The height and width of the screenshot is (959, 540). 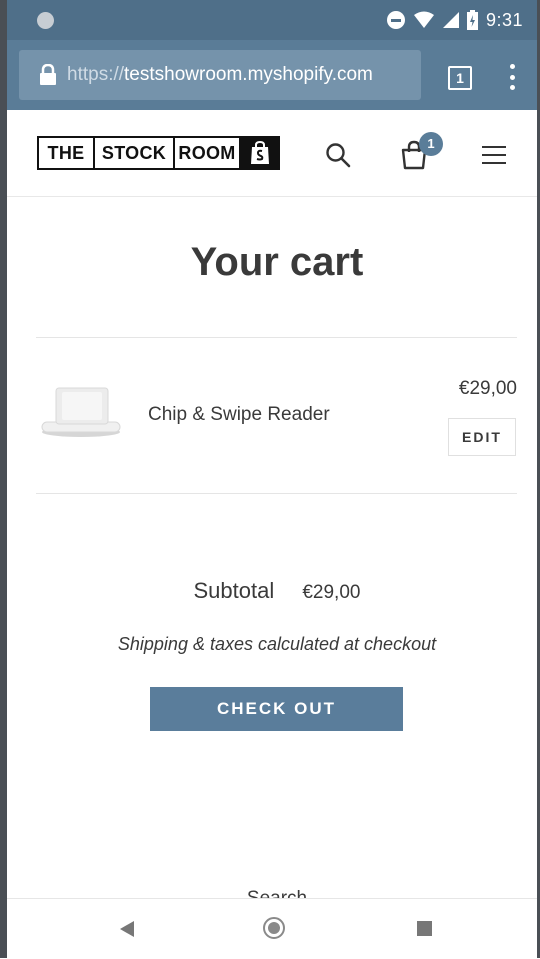 What do you see at coordinates (272, 20) in the screenshot?
I see `status-bar: 9:31` at bounding box center [272, 20].